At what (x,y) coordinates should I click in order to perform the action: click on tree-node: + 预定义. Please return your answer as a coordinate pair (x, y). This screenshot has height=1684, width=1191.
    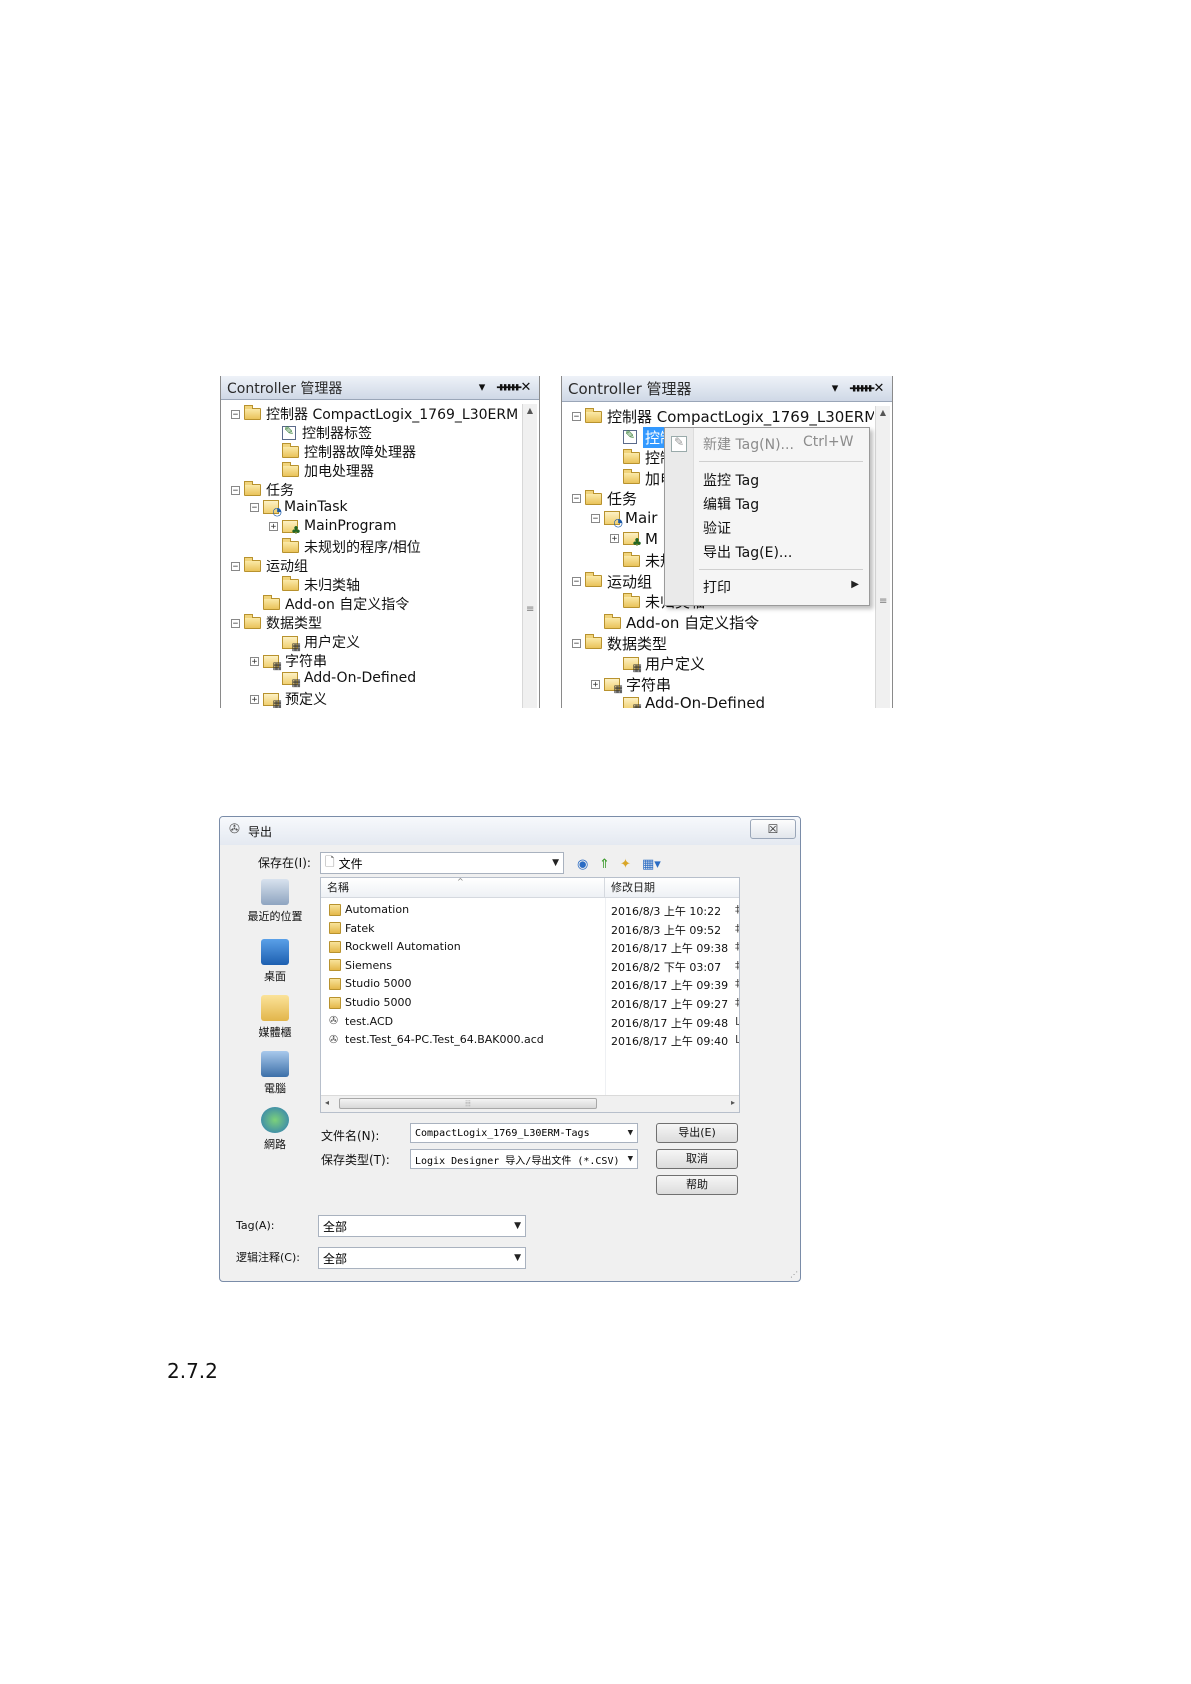
    Looking at the image, I should click on (288, 698).